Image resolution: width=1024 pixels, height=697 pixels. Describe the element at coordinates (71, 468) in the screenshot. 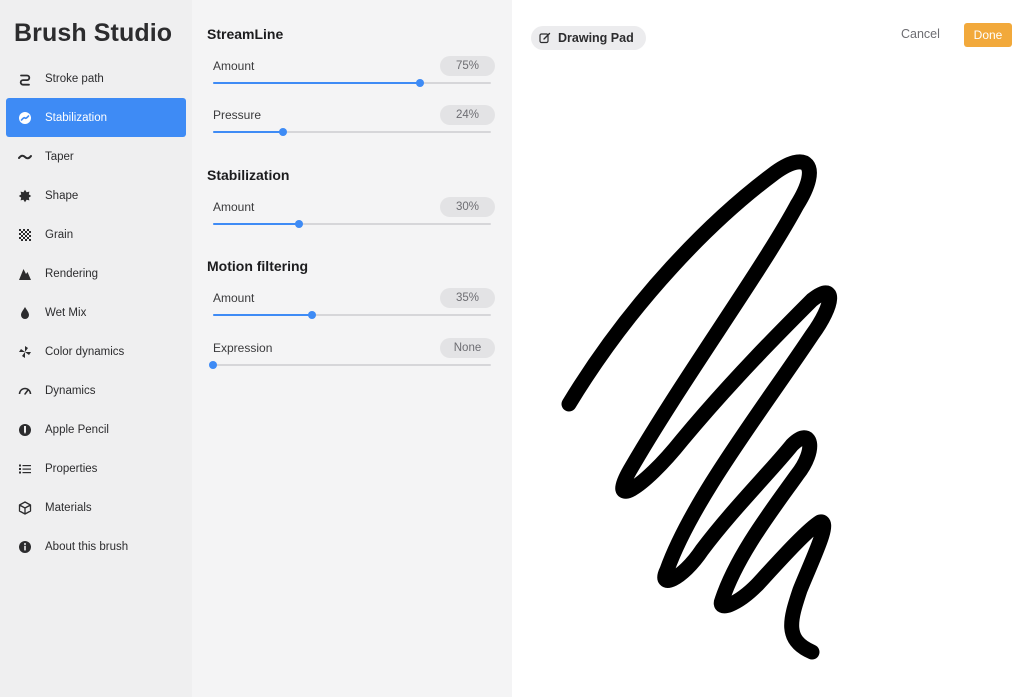

I see `sidebar-item-label: Properties` at that location.